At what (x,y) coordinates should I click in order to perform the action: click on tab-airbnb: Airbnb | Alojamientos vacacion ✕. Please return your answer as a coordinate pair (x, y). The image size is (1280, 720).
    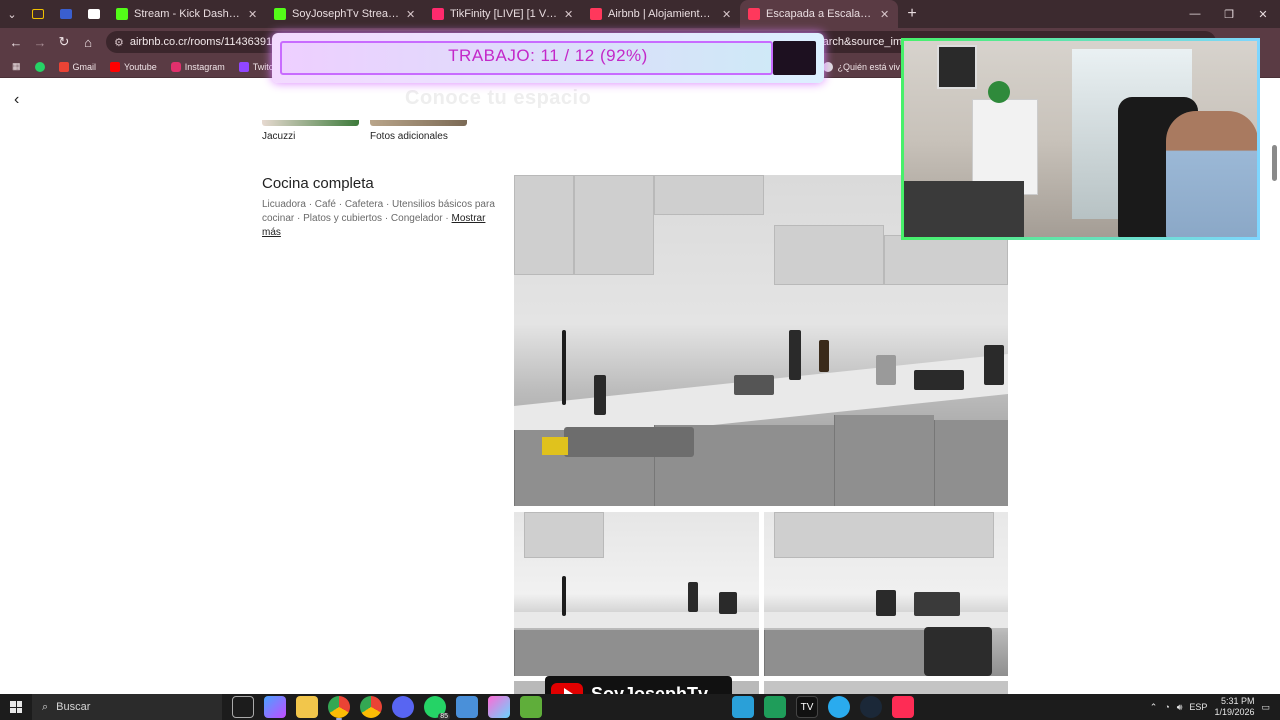
    Looking at the image, I should click on (661, 14).